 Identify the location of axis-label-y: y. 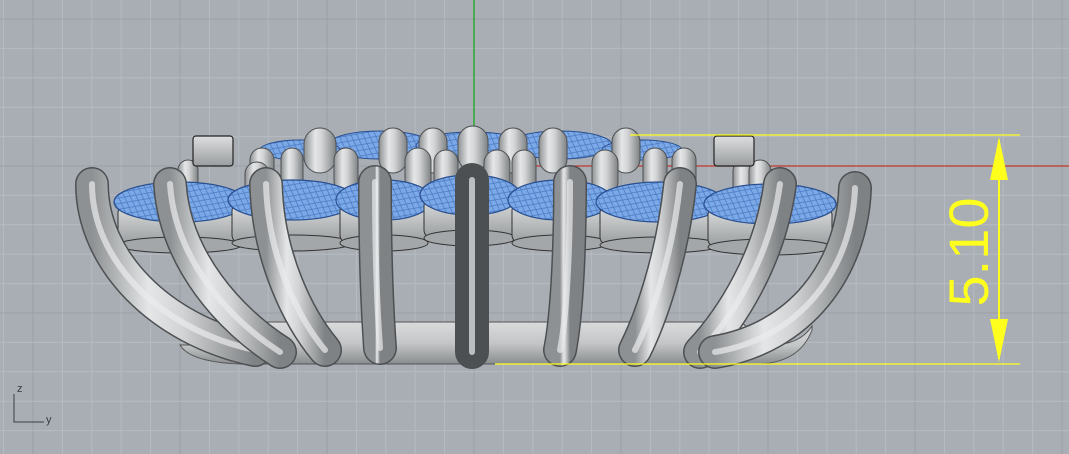
(49, 420).